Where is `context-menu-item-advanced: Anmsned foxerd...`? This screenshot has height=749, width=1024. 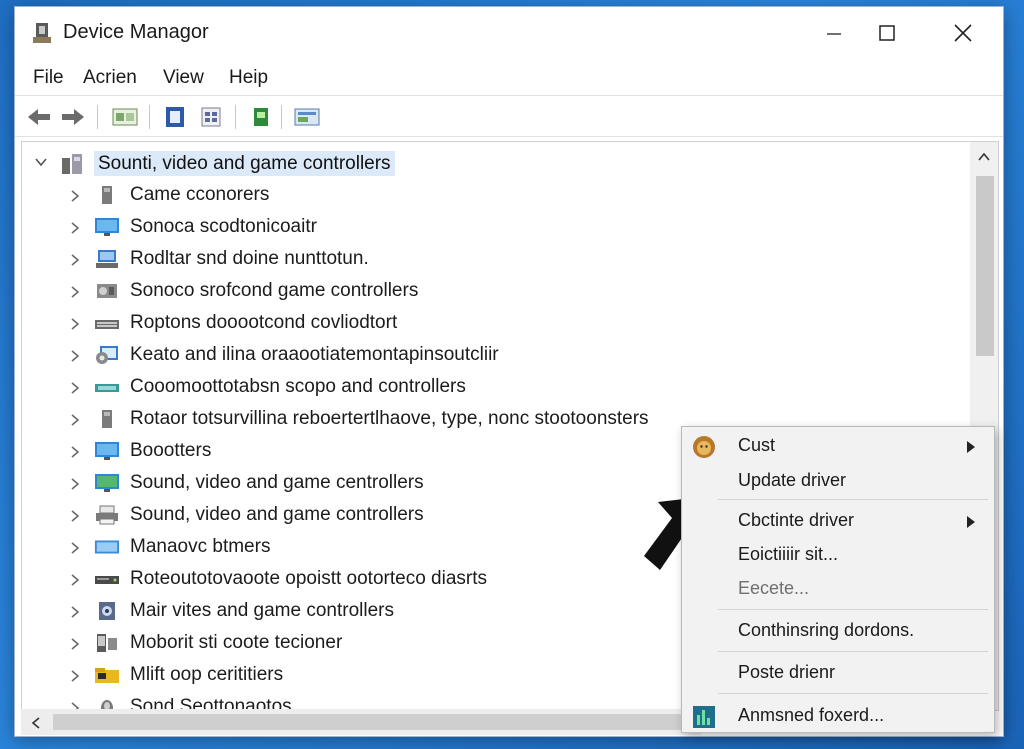 context-menu-item-advanced: Anmsned foxerd... is located at coordinates (838, 716).